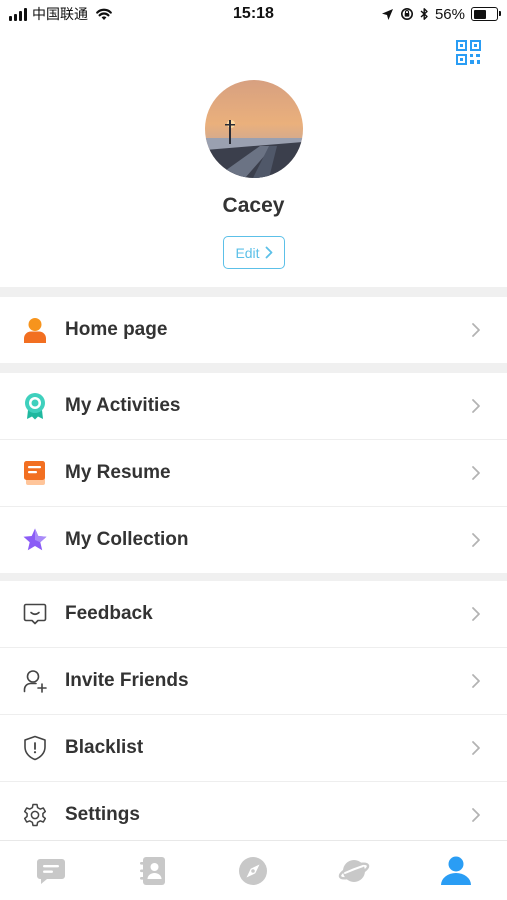 This screenshot has width=507, height=900. What do you see at coordinates (35, 540) in the screenshot?
I see `star-icon` at bounding box center [35, 540].